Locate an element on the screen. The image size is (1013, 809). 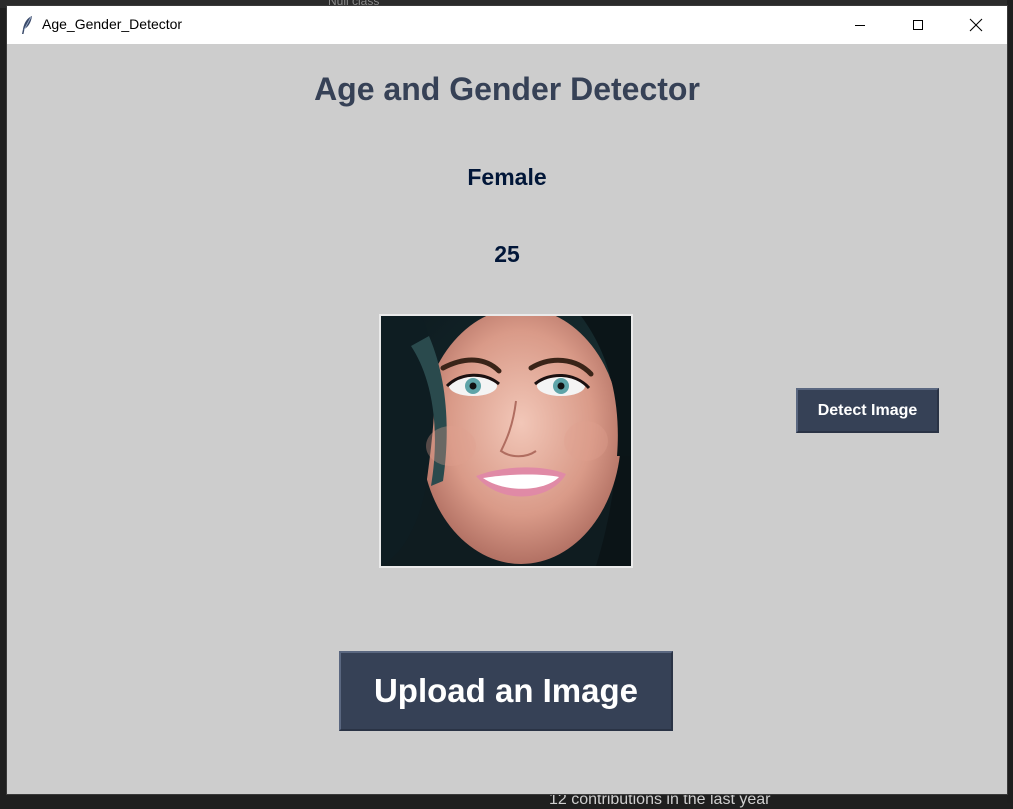
minimize-icon is located at coordinates (860, 25).